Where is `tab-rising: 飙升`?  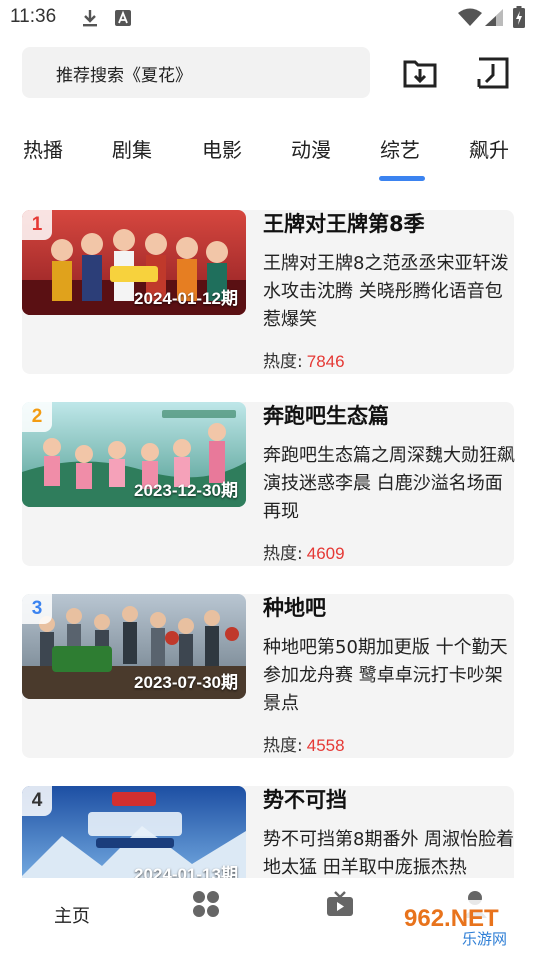
tab-rising: 飙升 is located at coordinates (489, 148).